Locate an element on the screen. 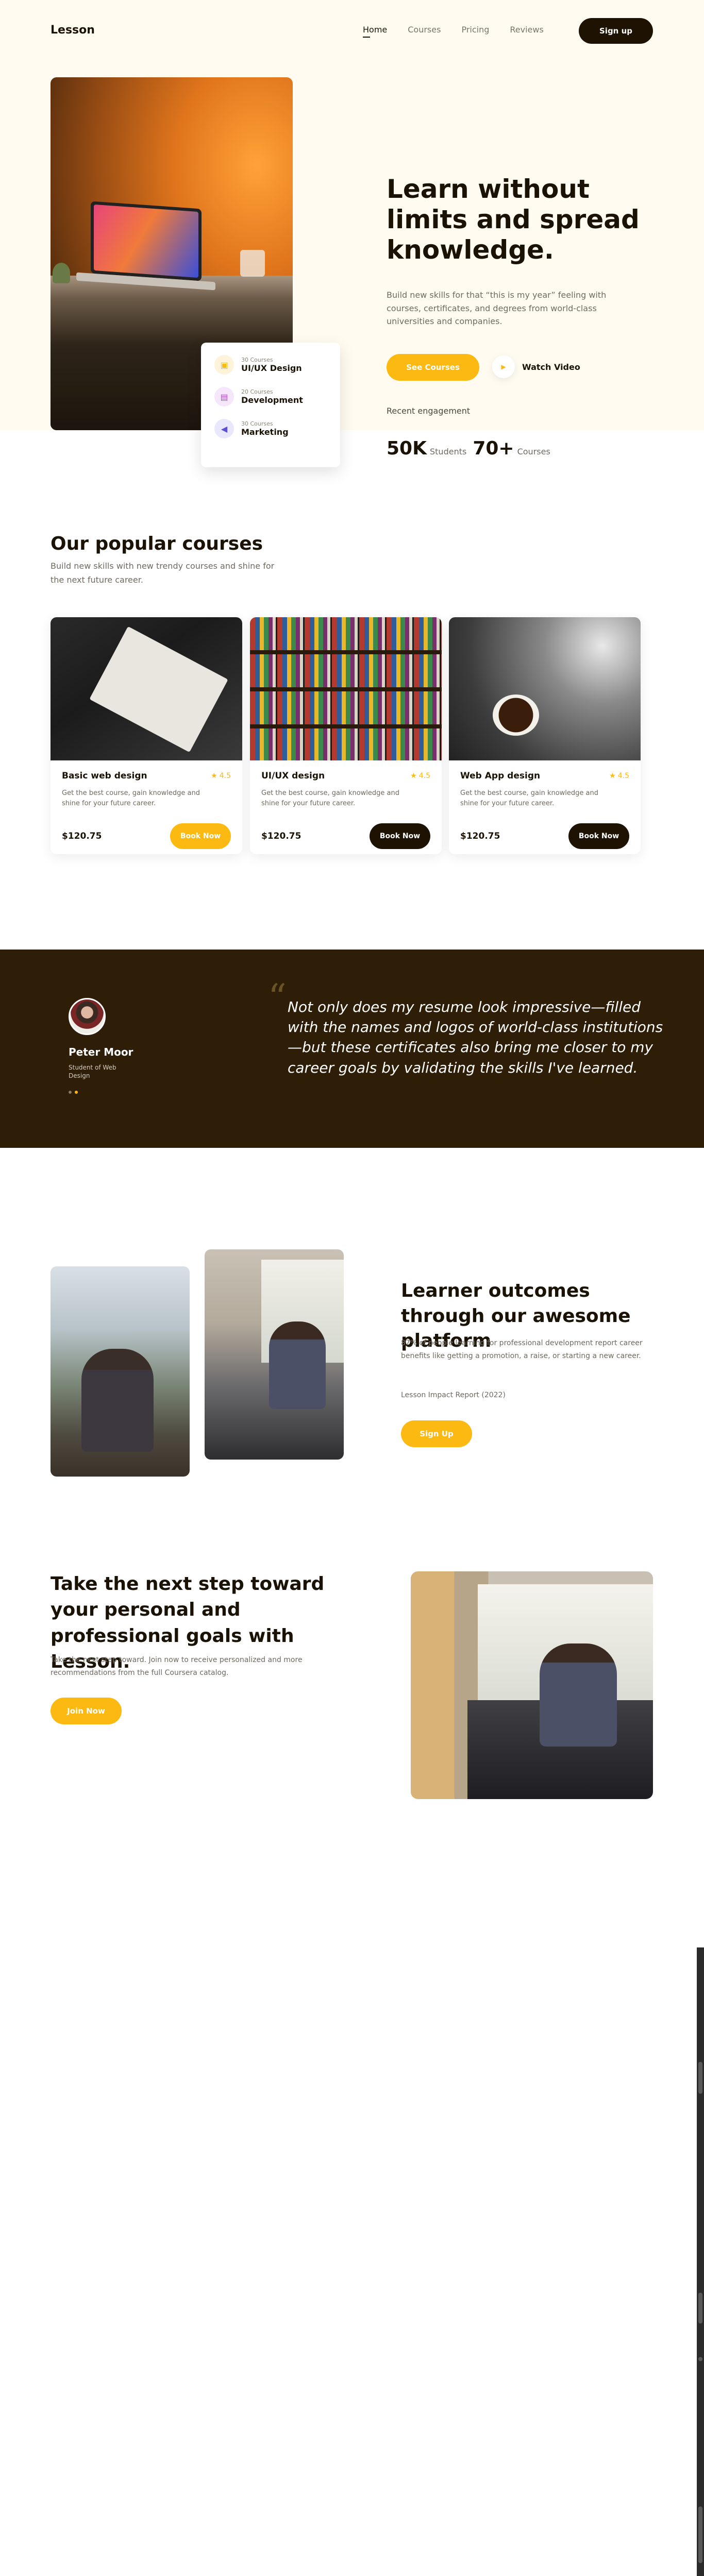 This screenshot has width=704, height=2576. carousel-dot is located at coordinates (70, 1092).